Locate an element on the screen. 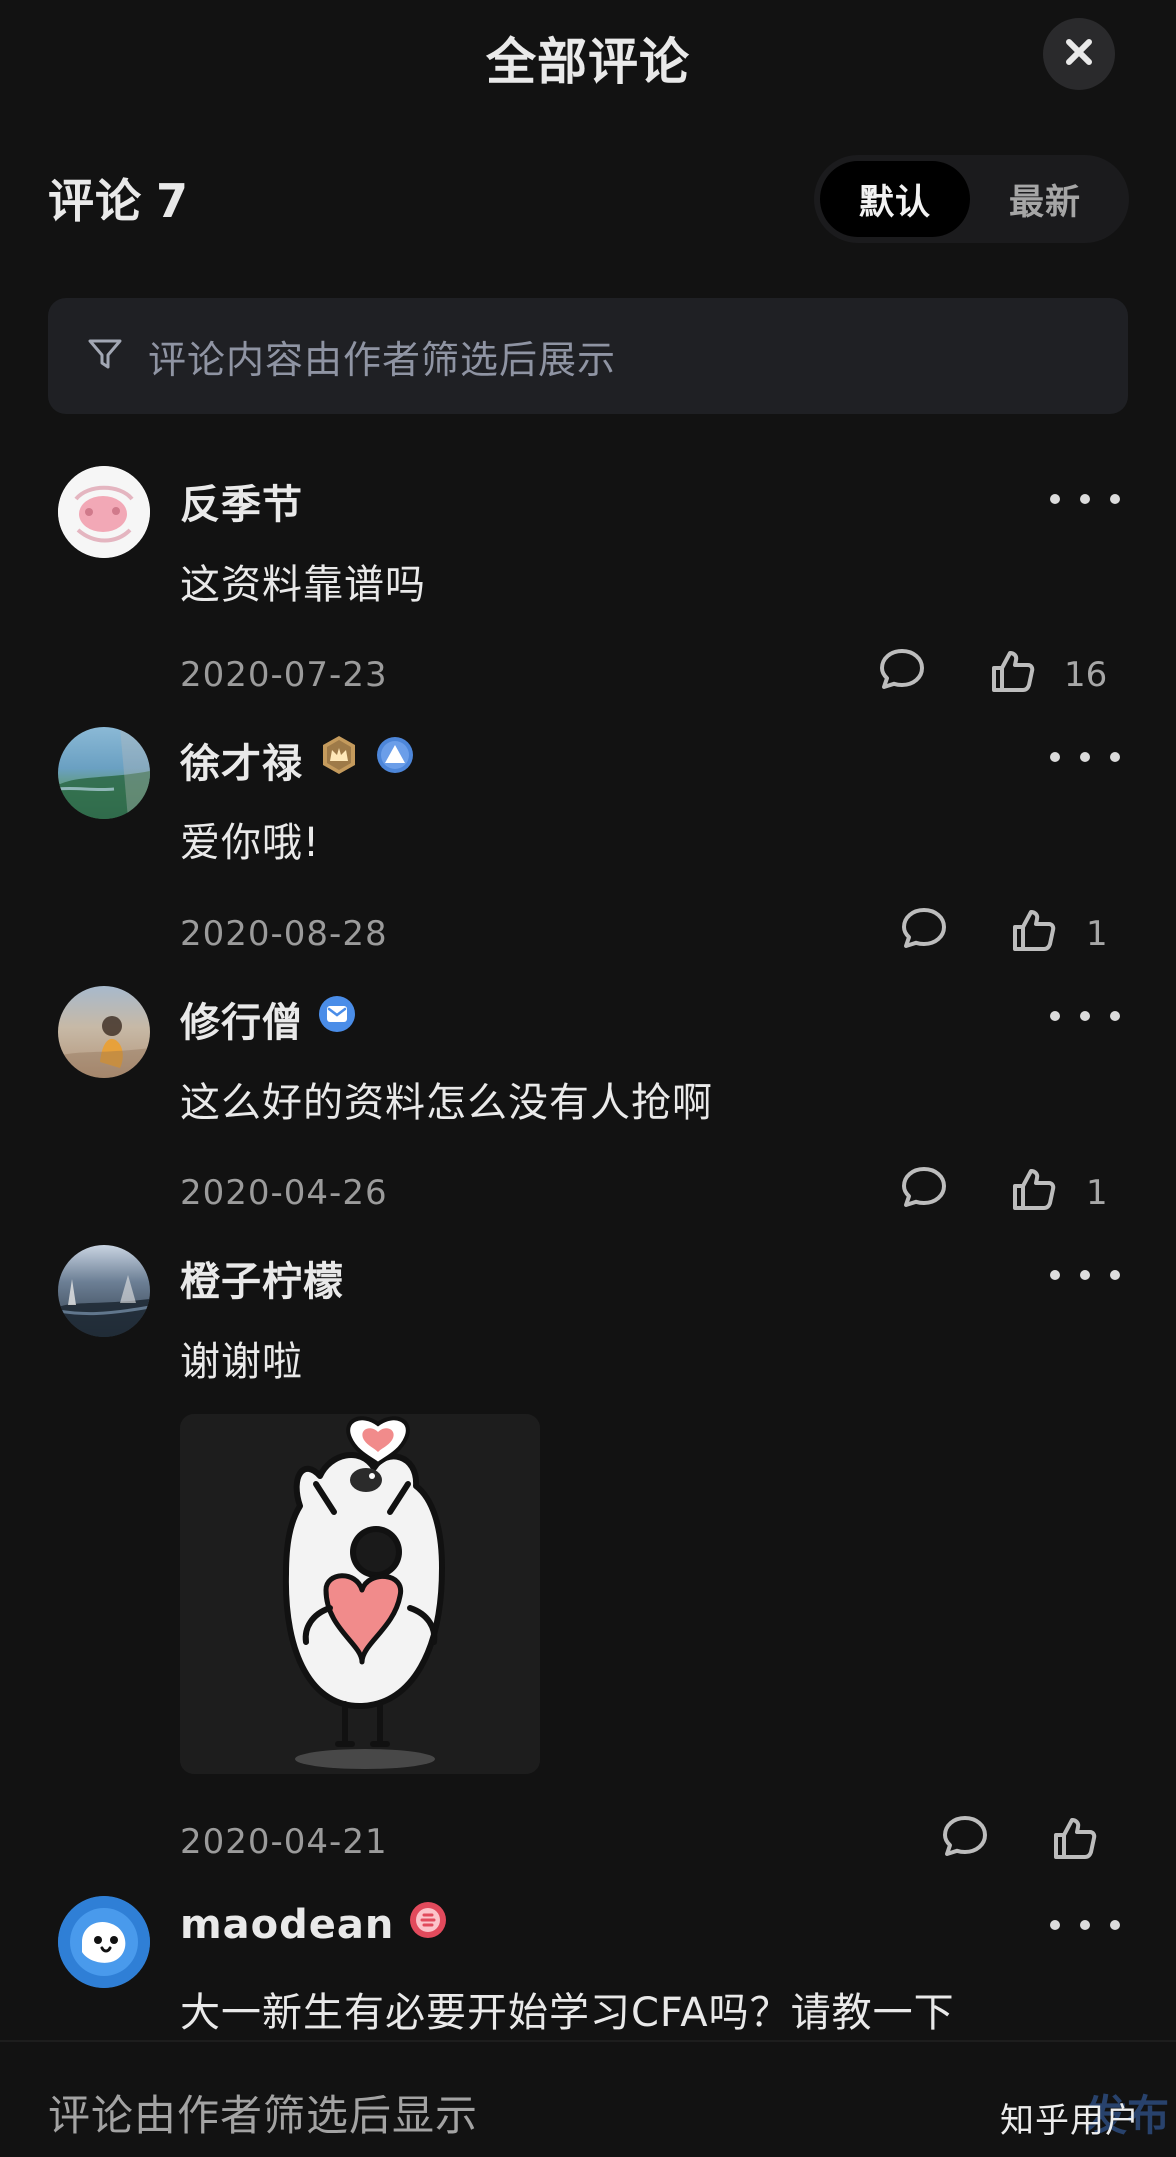 The height and width of the screenshot is (2157, 1176). filter-banner: 评论内容由作者筛选后展示 is located at coordinates (588, 356).